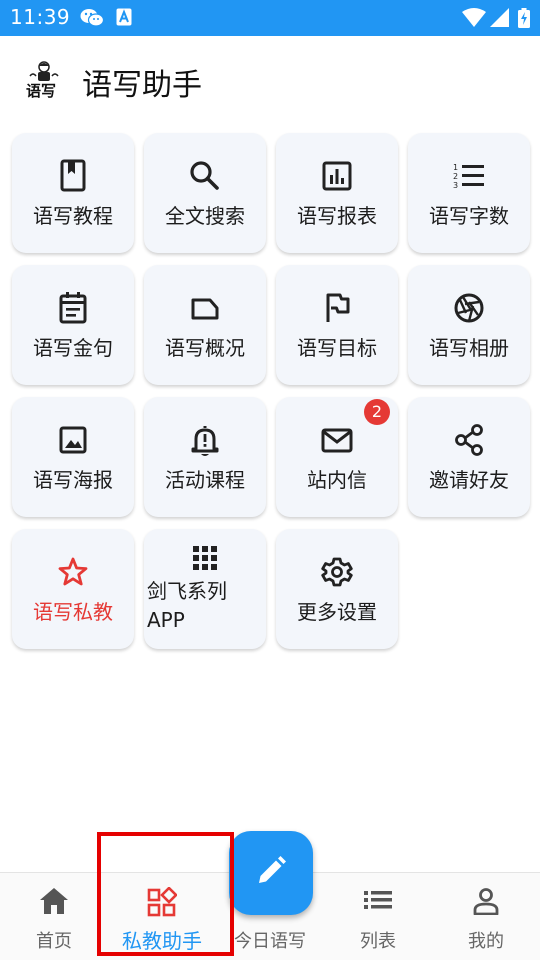 Image resolution: width=540 pixels, height=960 pixels. Describe the element at coordinates (486, 941) in the screenshot. I see `nav-label: 我的` at that location.